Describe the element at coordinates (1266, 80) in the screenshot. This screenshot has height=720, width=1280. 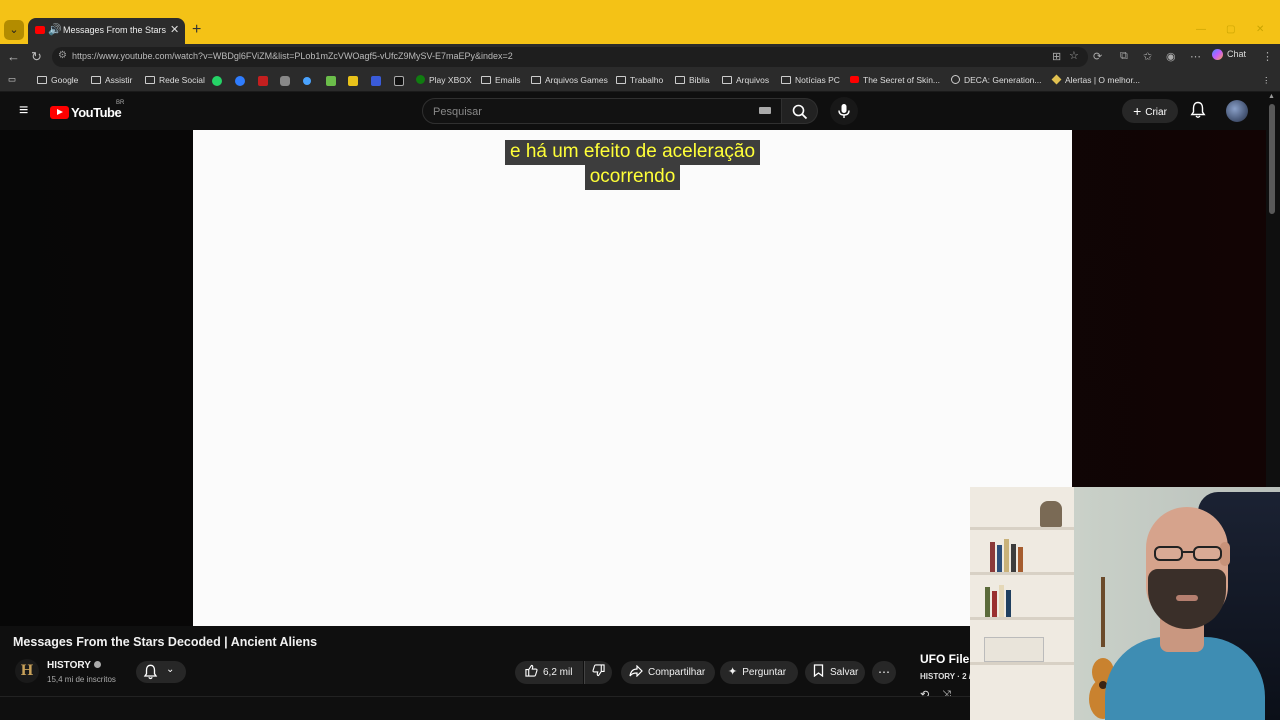
I see `bookmarks-overflow-icon: ⋮` at that location.